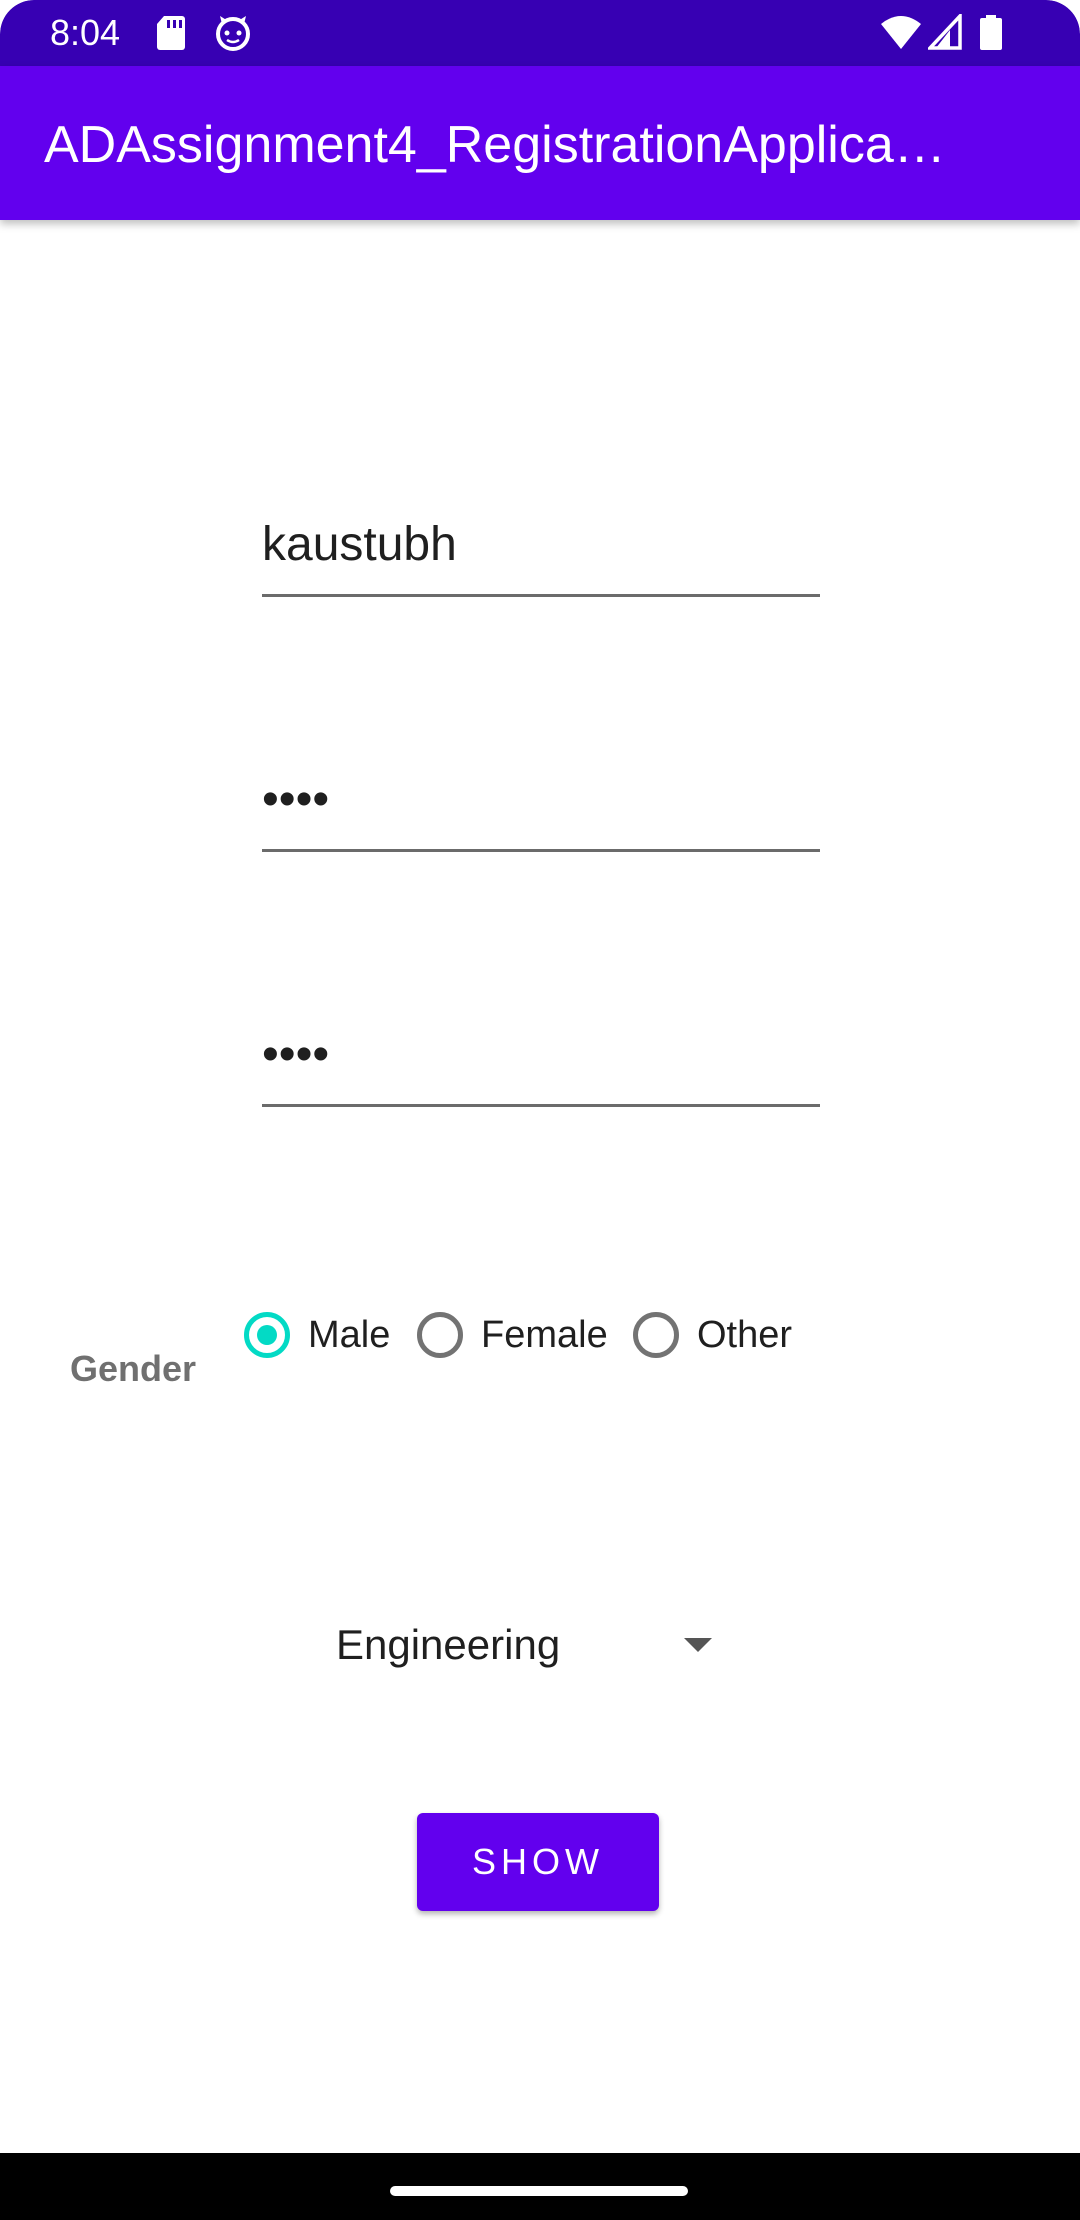  What do you see at coordinates (945, 32) in the screenshot?
I see `signal-icon` at bounding box center [945, 32].